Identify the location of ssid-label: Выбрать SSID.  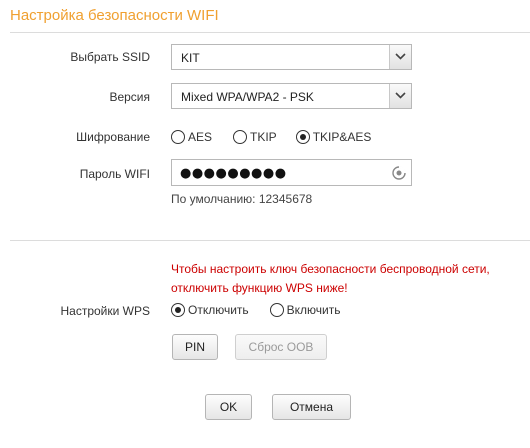
(110, 57).